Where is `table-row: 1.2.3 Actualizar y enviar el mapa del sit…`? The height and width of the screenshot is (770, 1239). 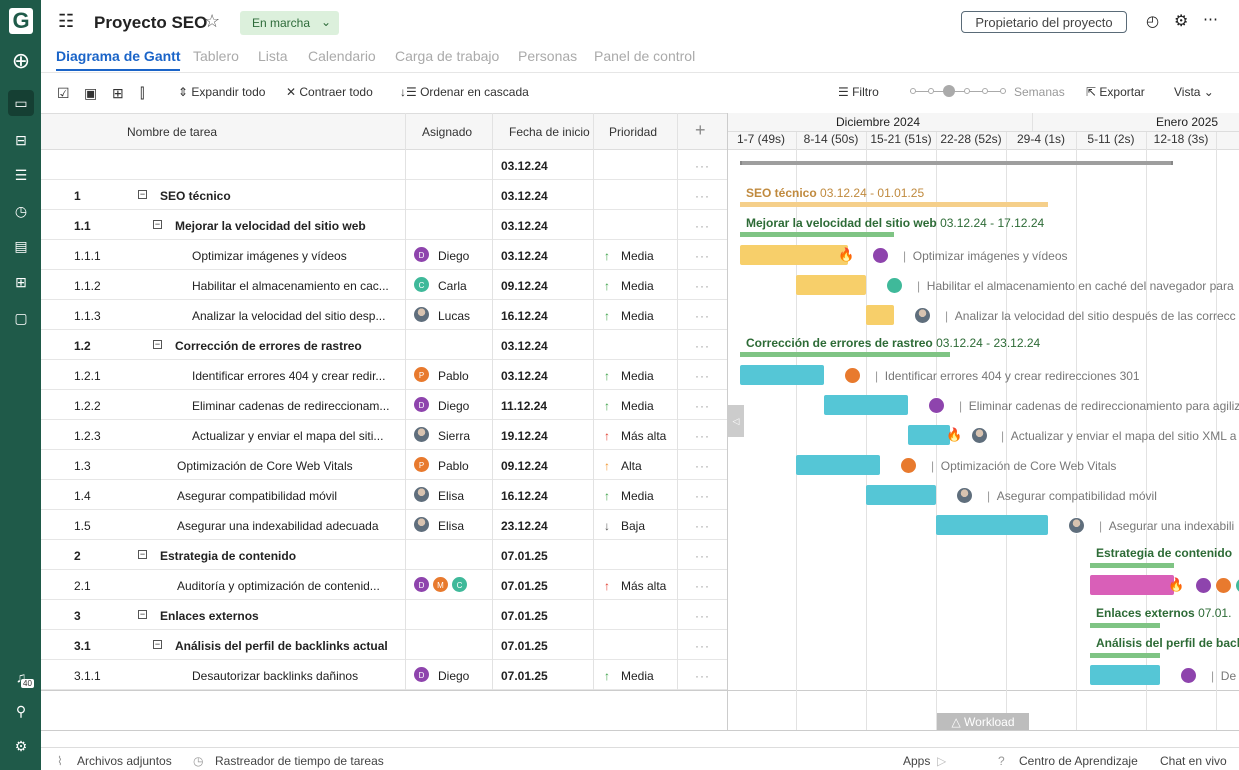
table-row: 1.2.3 Actualizar y enviar el mapa del sit… is located at coordinates (384, 435).